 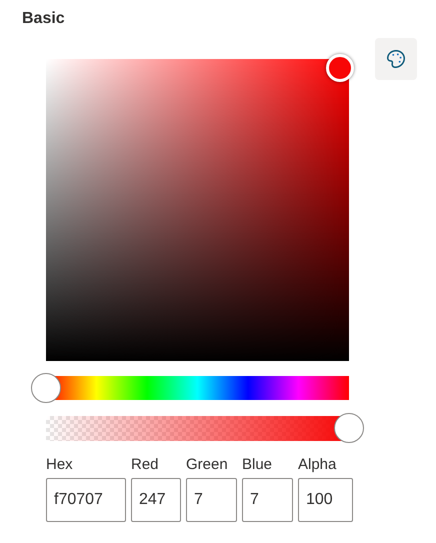 I want to click on section-title: Basic, so click(x=43, y=19).